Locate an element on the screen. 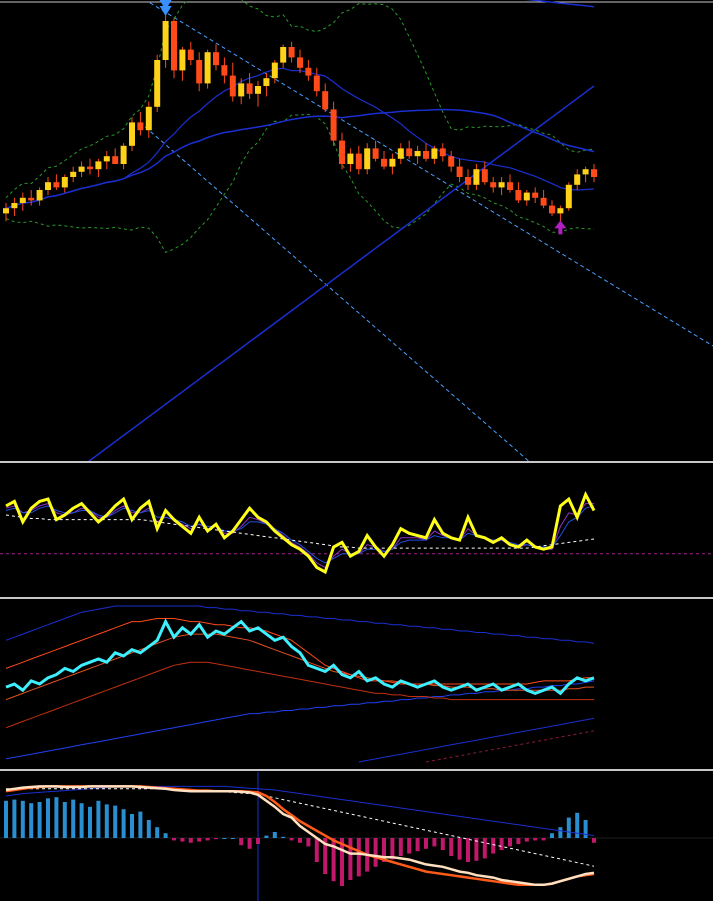  ma-fast is located at coordinates (300, 138).